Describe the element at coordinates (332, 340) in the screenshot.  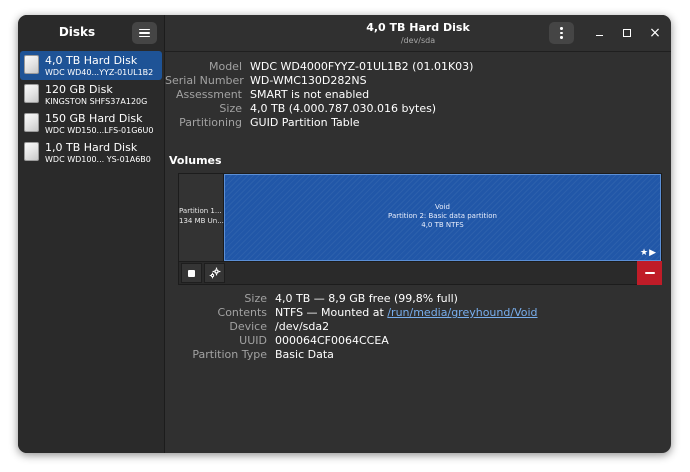
I see `uuid-value: 000064CF0064CCEA` at that location.